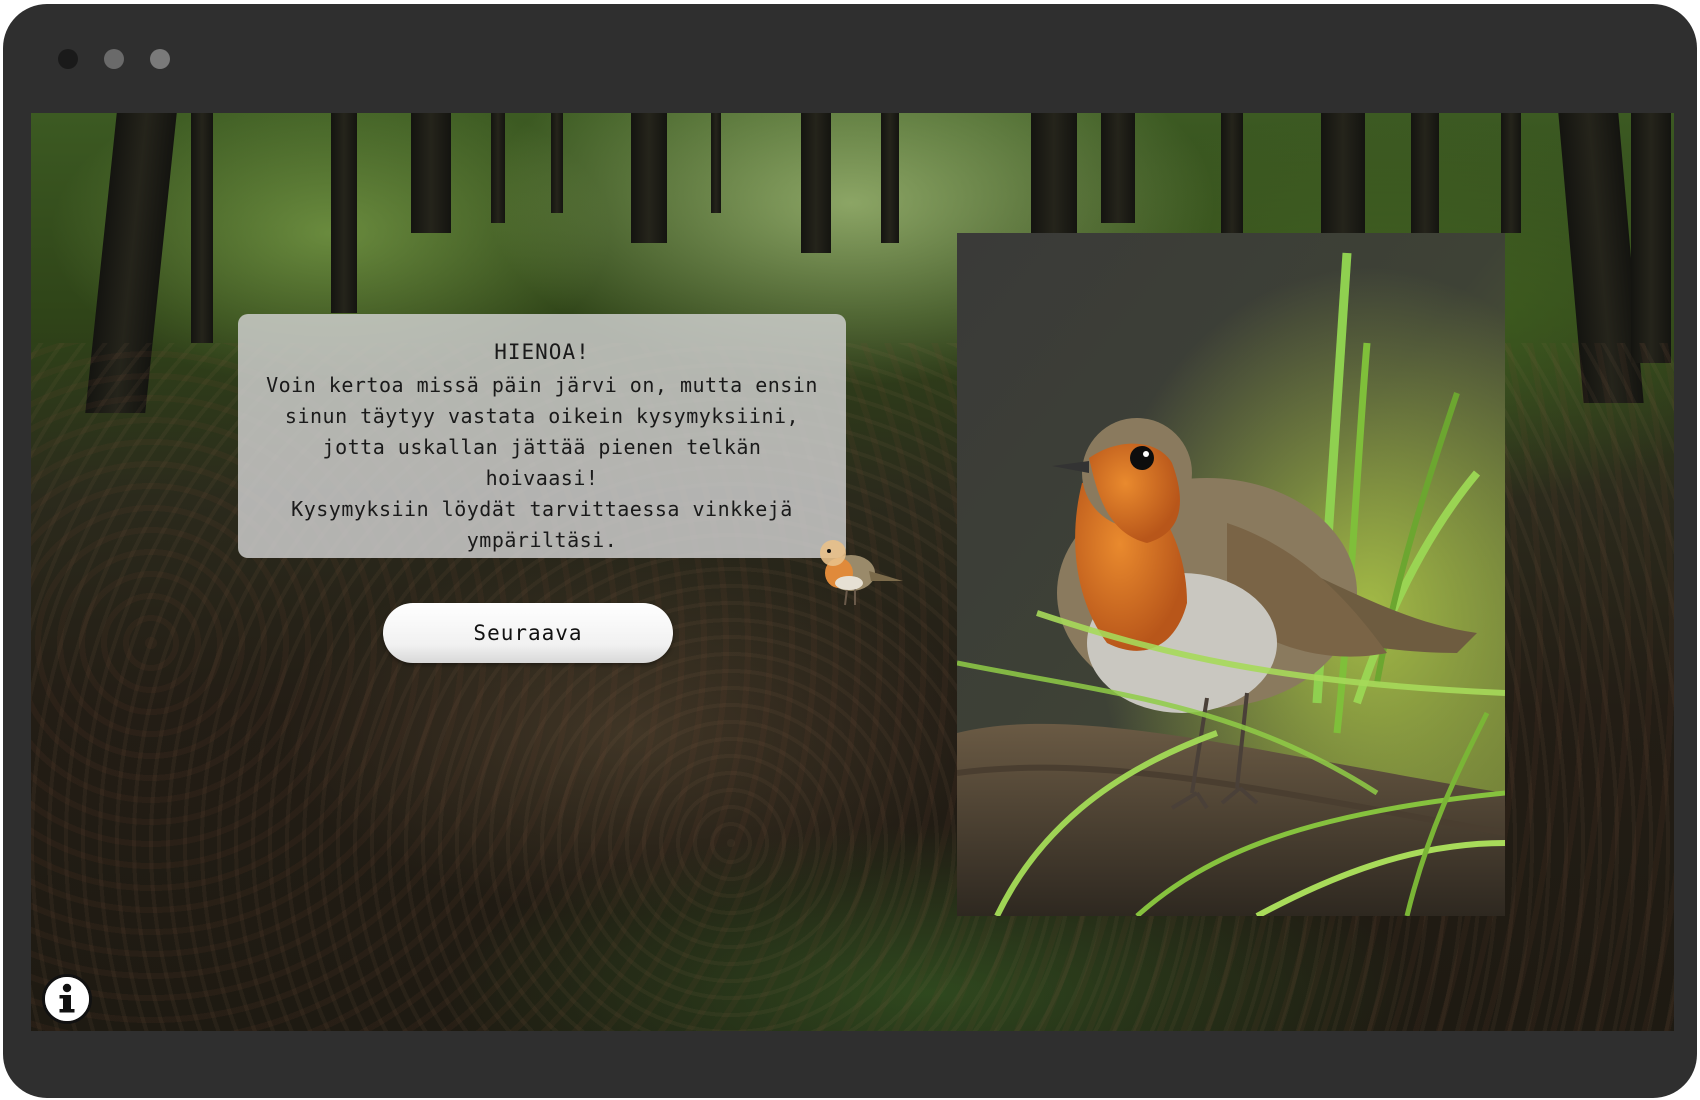  Describe the element at coordinates (114, 59) in the screenshot. I see `minimize-window-button` at that location.